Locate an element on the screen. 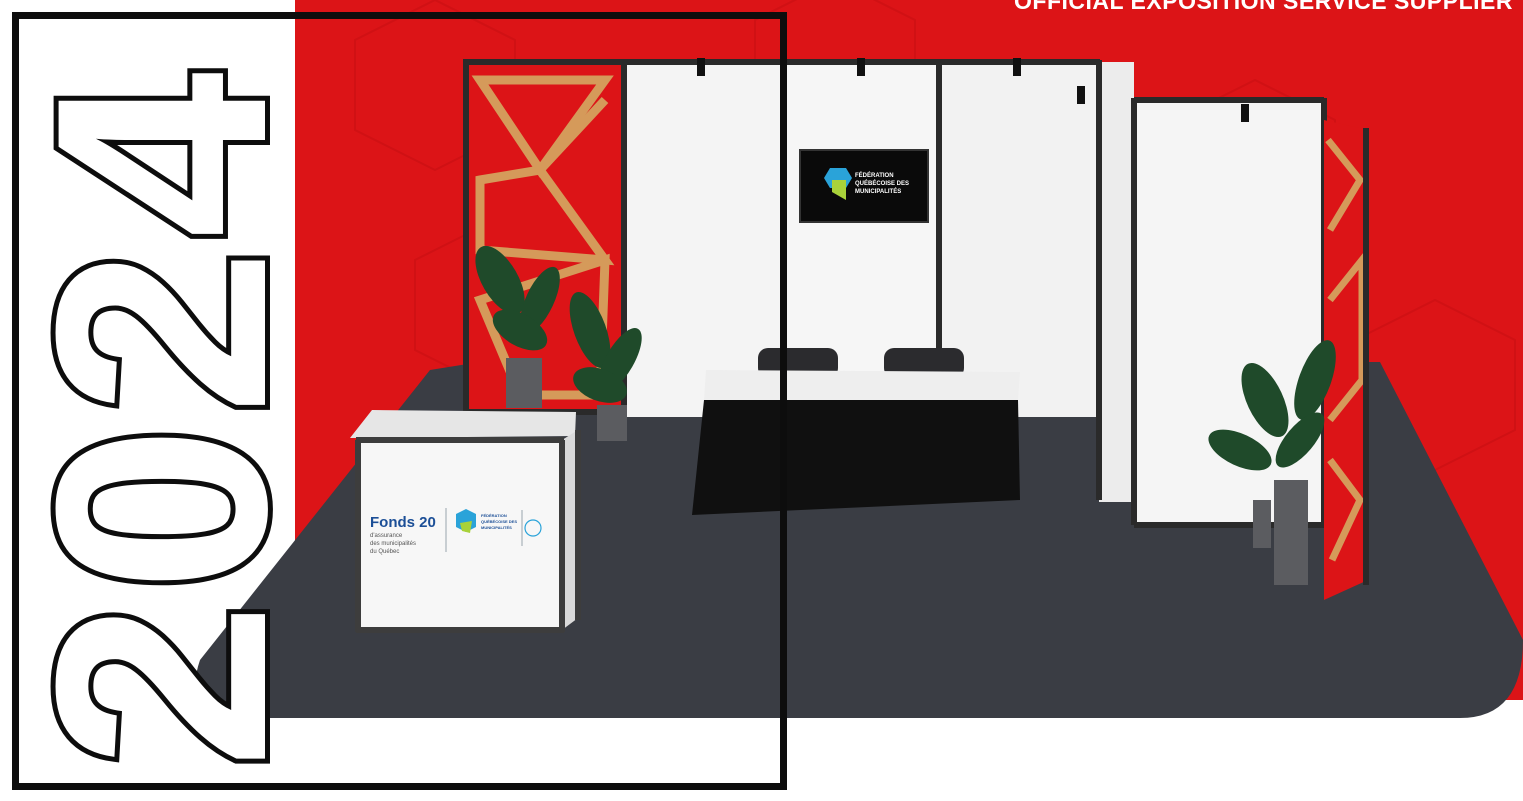 This screenshot has width=1523, height=801. tv-text-line1: FÉDÉRATION is located at coordinates (874, 175).